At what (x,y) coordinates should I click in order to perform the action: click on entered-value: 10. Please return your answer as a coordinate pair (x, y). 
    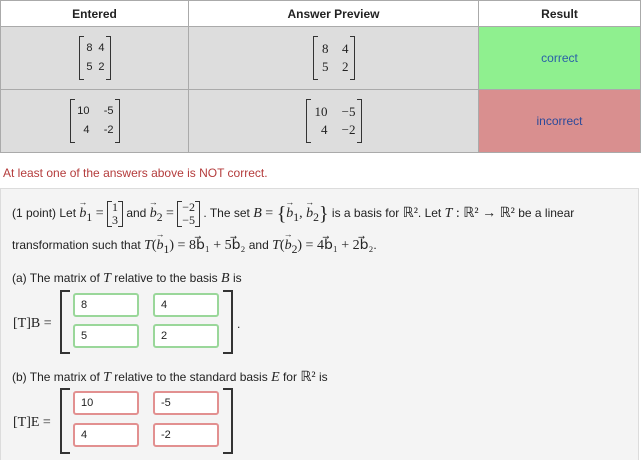
    Looking at the image, I should click on (83, 111).